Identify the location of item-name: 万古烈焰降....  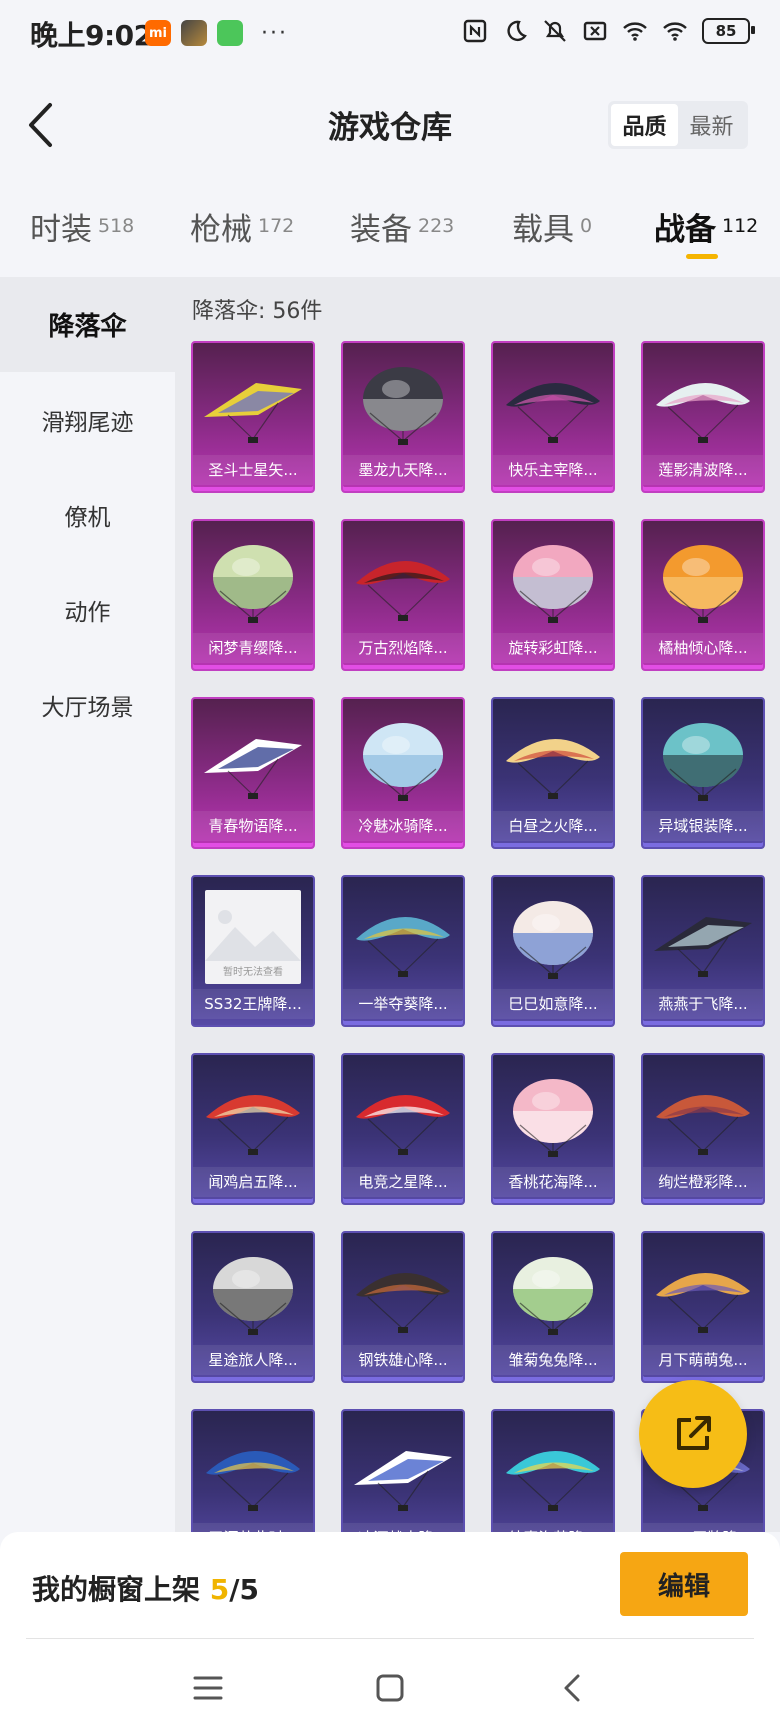
(403, 648).